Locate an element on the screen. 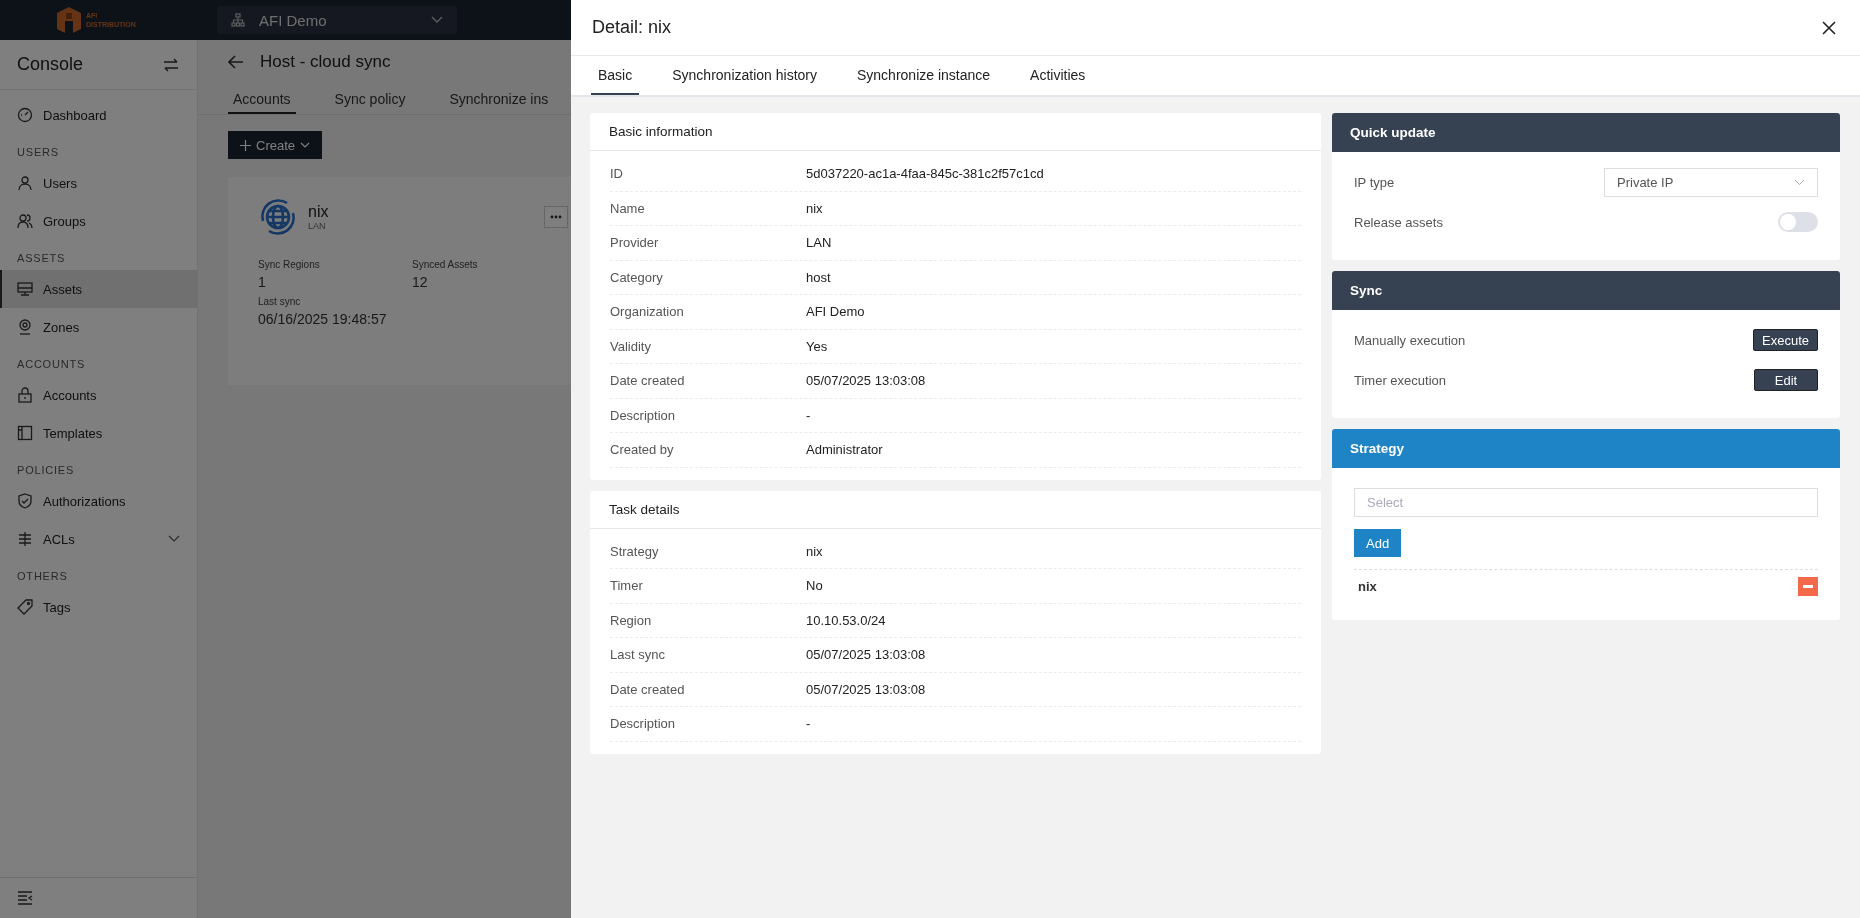 This screenshot has width=1860, height=918. strategy-name: nix is located at coordinates (1367, 586).